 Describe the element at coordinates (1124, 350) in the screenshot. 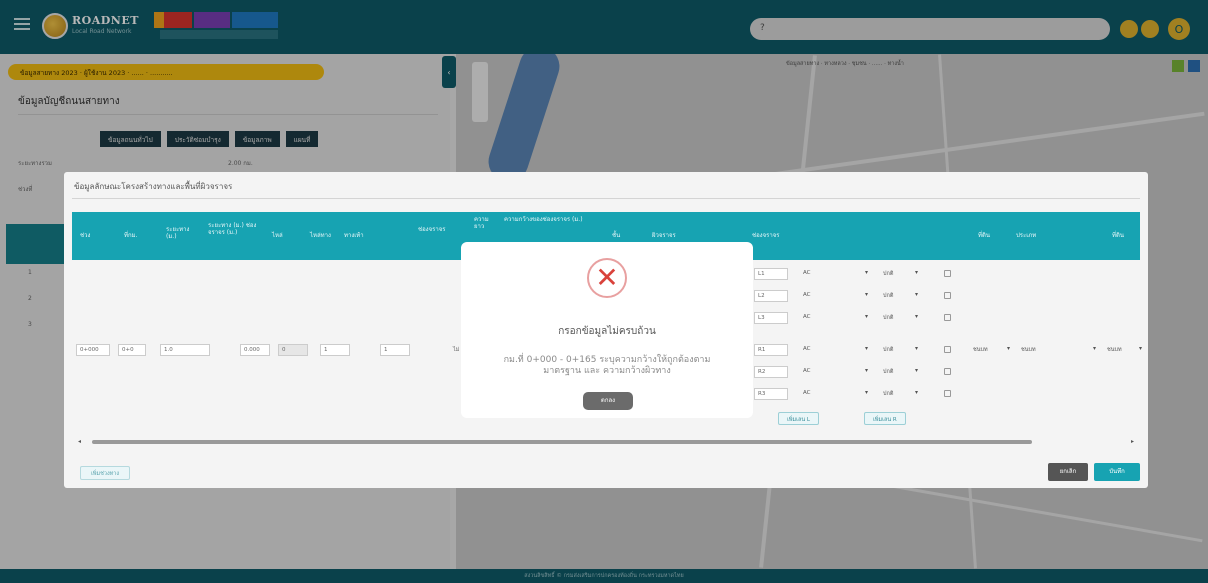

I see `land-select-2: ชนบท` at that location.